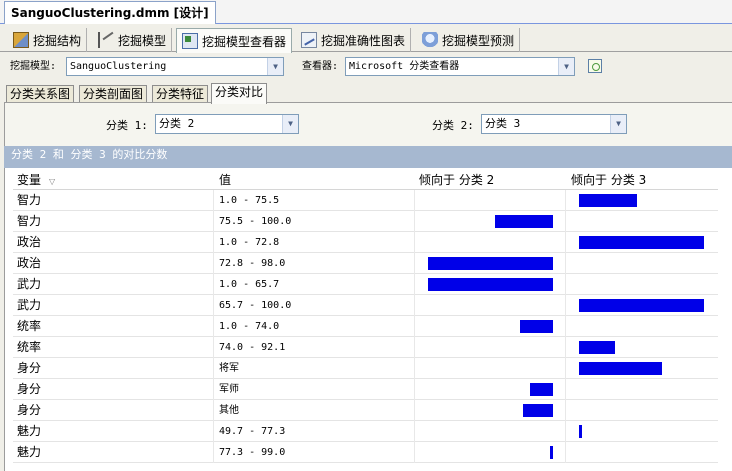  Describe the element at coordinates (365, 452) in the screenshot. I see `table-row: 魅力 77.3 - 99.0` at that location.